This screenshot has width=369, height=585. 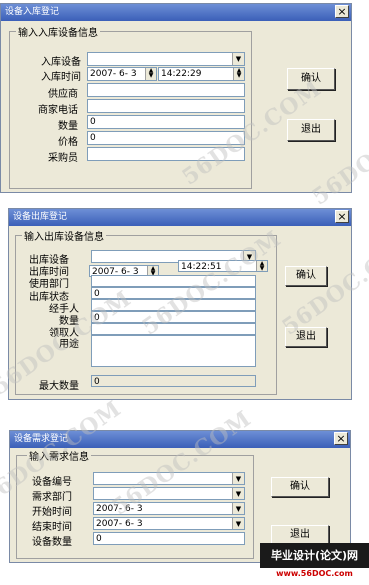 I want to click on max-qty-display: 0, so click(x=173, y=381).